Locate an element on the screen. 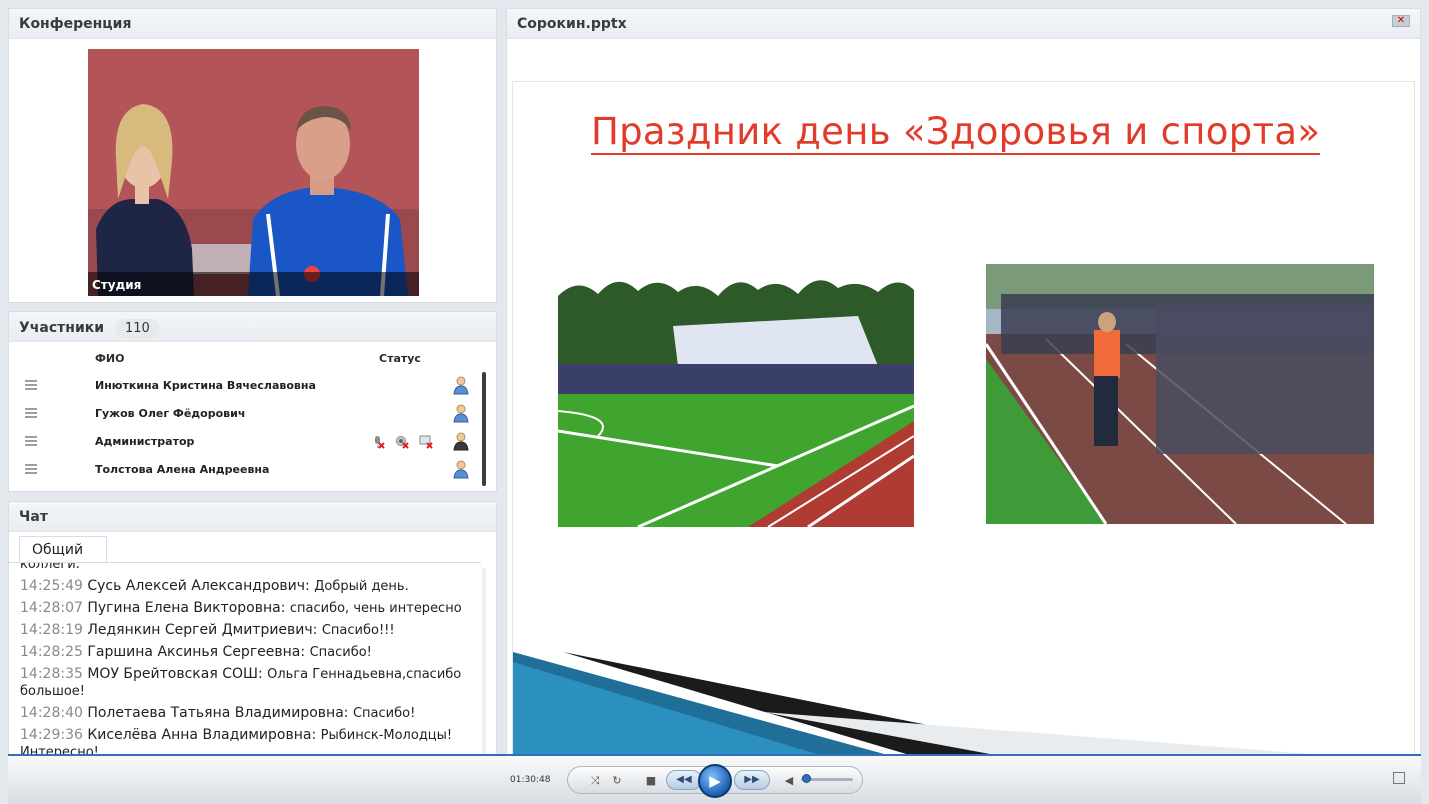 This screenshot has width=1429, height=804. slide-title: Праздник день «Здоровья и спорта» is located at coordinates (956, 132).